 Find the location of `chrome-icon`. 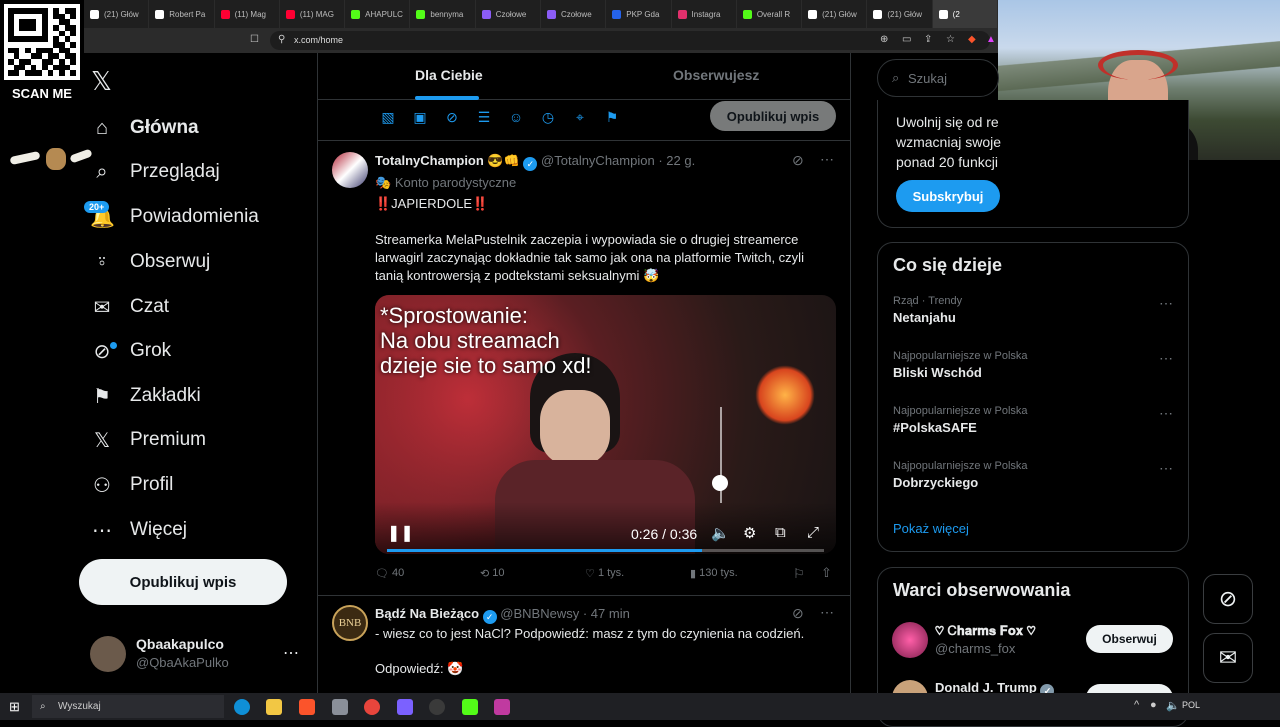

chrome-icon is located at coordinates (372, 707).